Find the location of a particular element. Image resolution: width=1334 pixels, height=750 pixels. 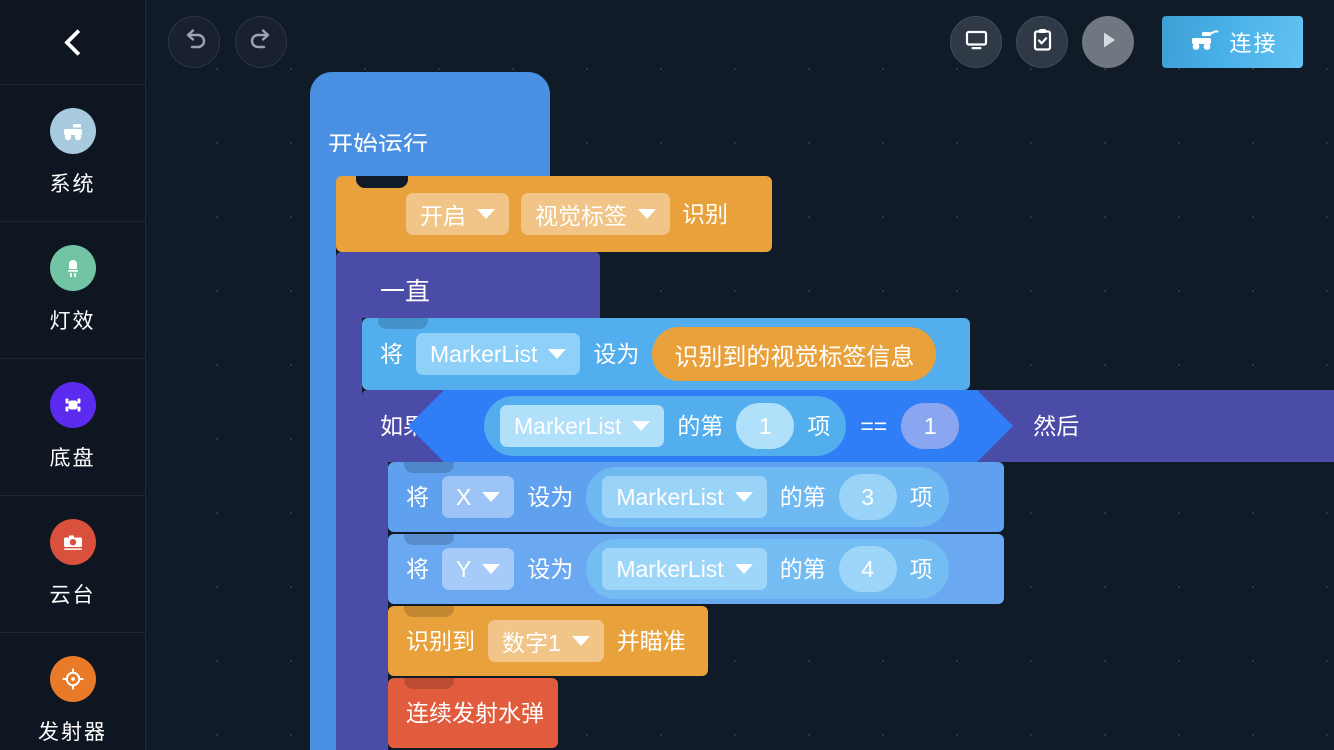

block-detect-and-aim: 识别到 数字1 并瞄准 is located at coordinates (548, 641).